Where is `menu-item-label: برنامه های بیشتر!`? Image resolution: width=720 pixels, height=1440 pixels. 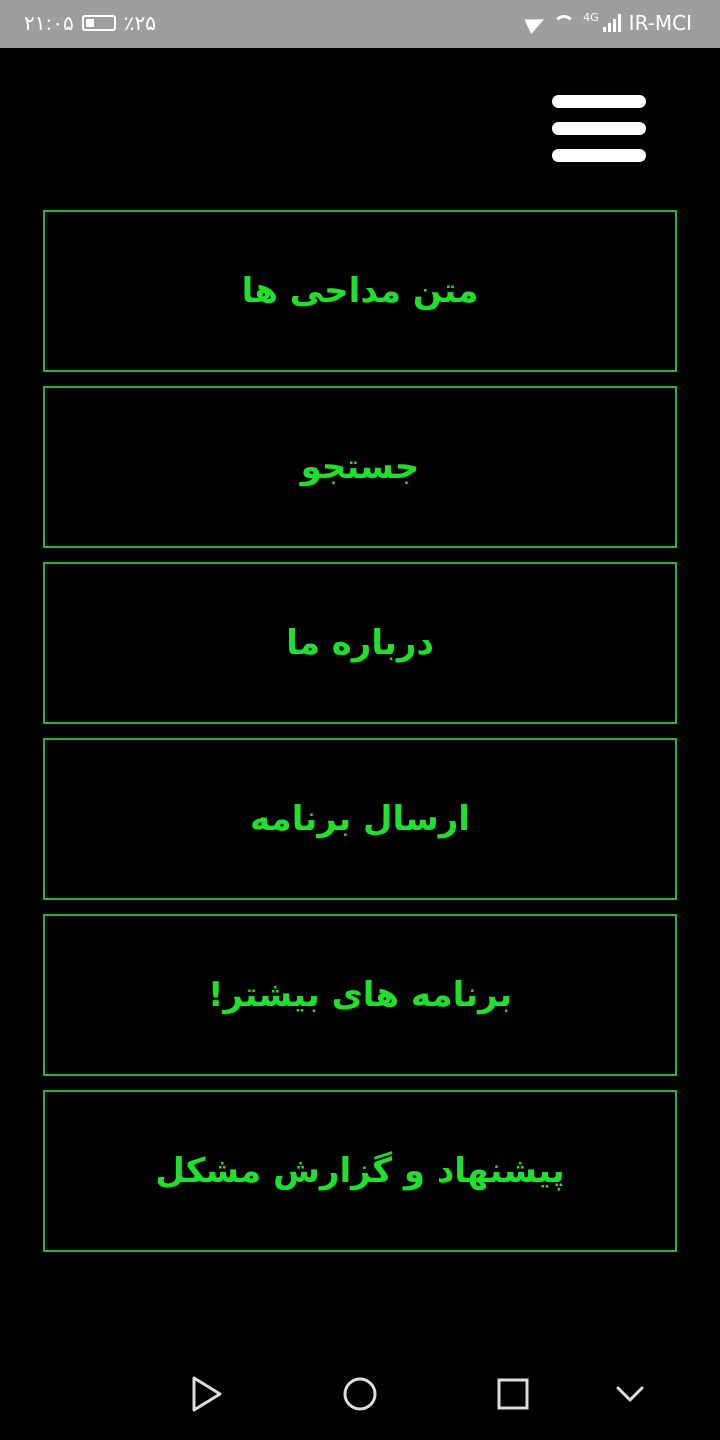
menu-item-label: برنامه های بیشتر! is located at coordinates (360, 995).